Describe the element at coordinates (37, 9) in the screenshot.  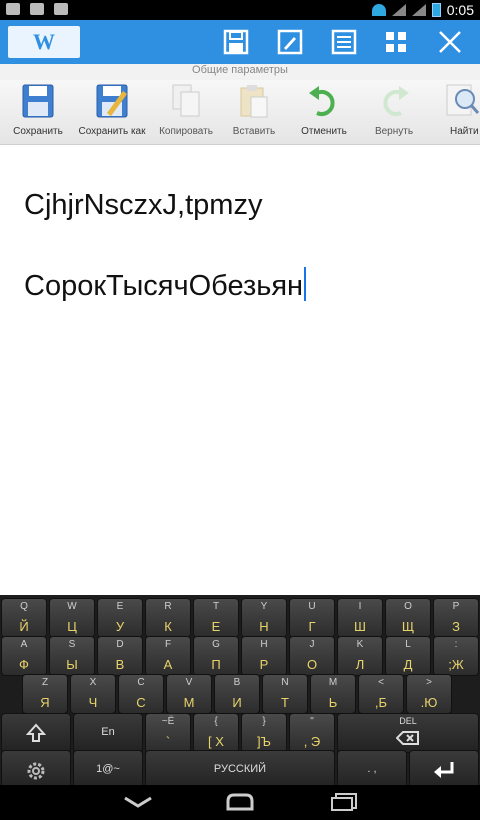
I see `mail-notification-icon` at that location.